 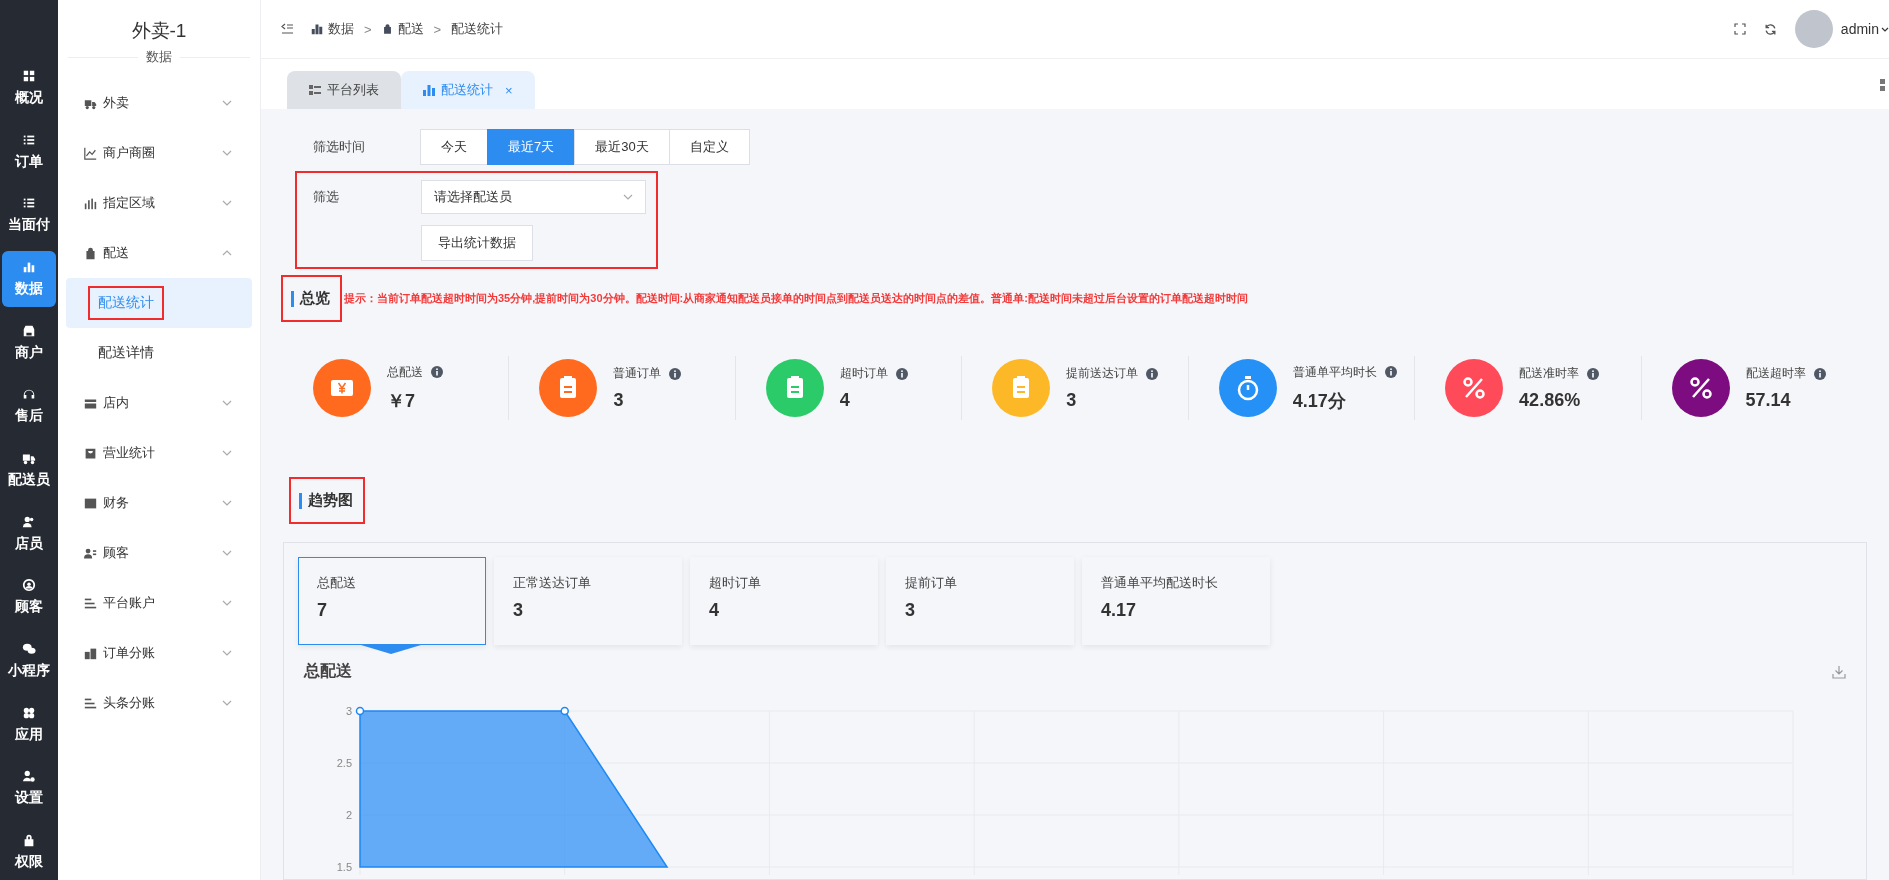 What do you see at coordinates (1885, 29) in the screenshot?
I see `caret-icon` at bounding box center [1885, 29].